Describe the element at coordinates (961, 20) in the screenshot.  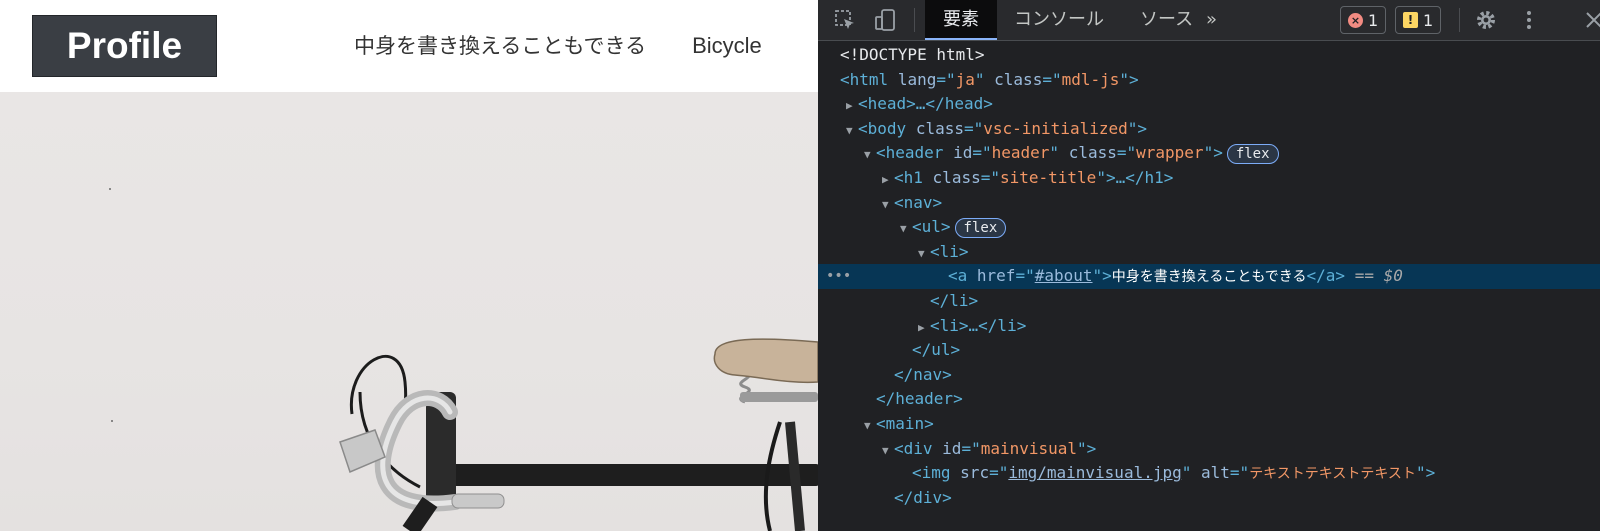
I see `tab-elements: 要素` at that location.